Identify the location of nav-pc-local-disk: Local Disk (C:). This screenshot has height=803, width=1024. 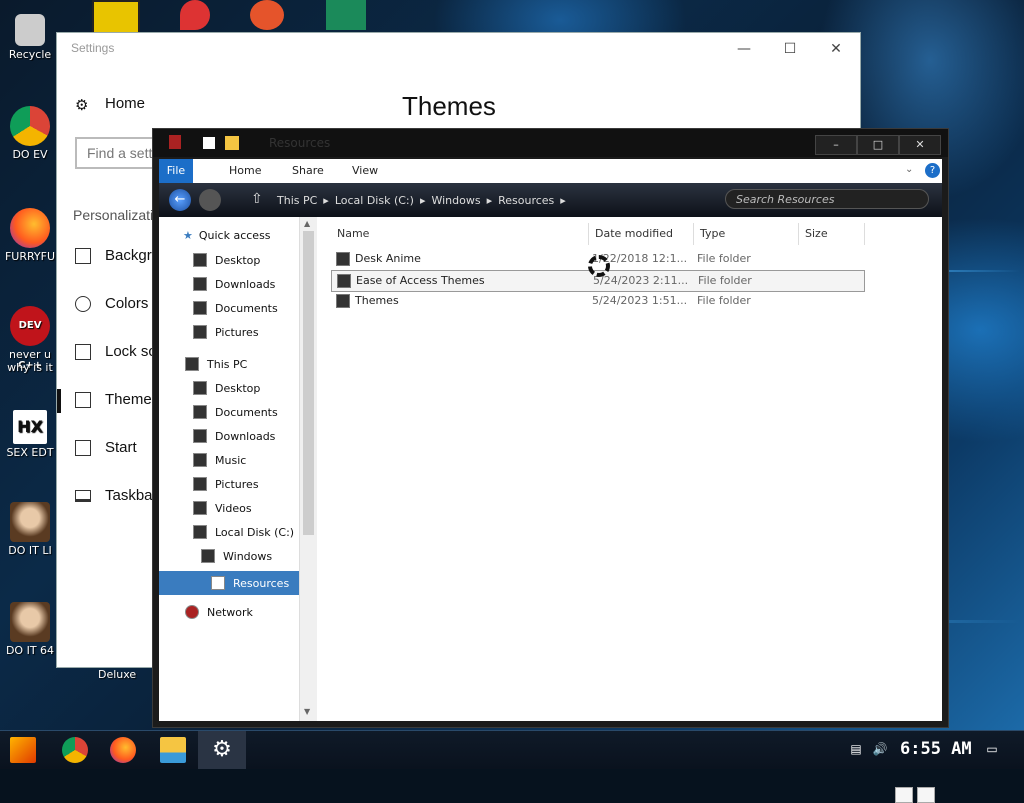
(243, 532).